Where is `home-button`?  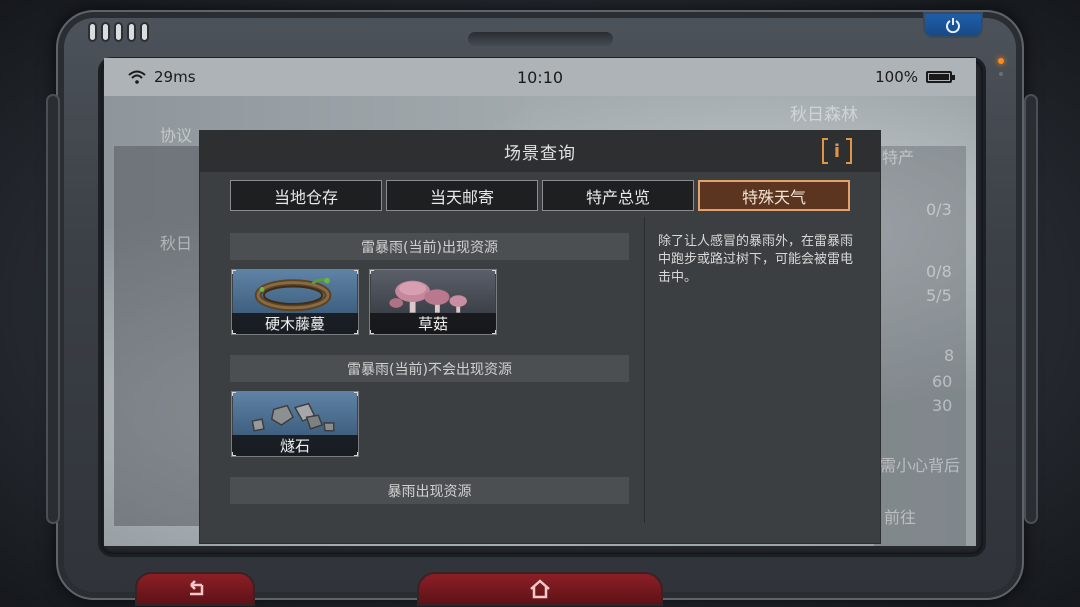
home-button is located at coordinates (540, 589).